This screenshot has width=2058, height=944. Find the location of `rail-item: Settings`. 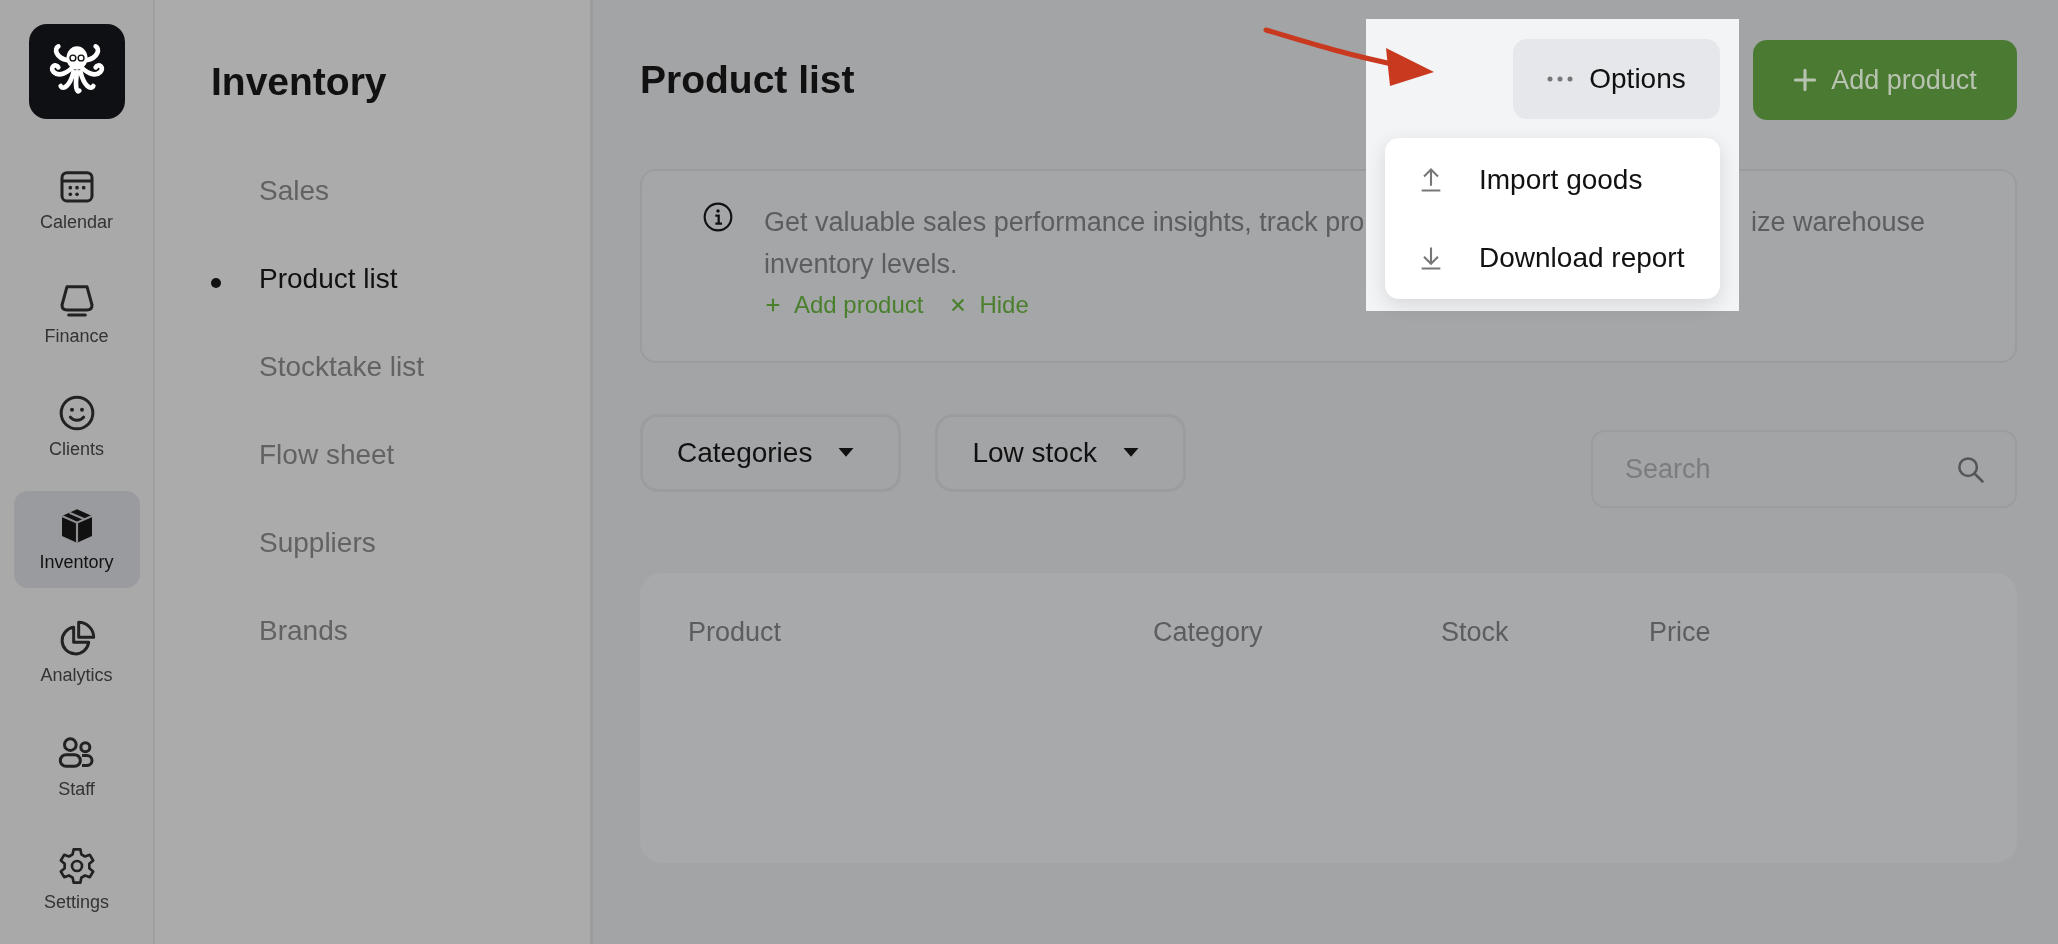

rail-item: Settings is located at coordinates (76, 879).